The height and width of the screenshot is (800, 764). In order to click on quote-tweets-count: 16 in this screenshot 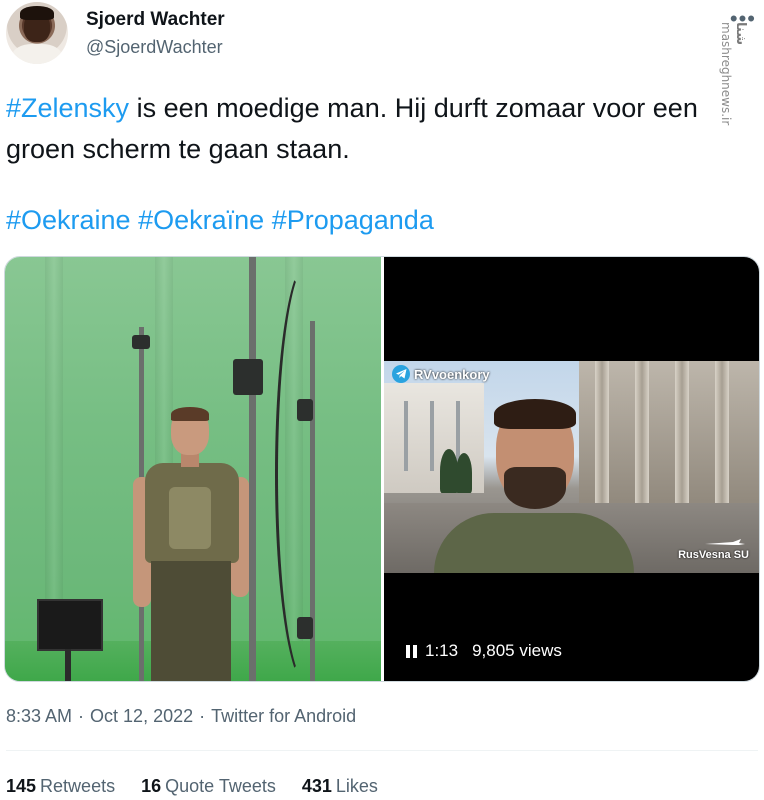, I will do `click(151, 786)`.